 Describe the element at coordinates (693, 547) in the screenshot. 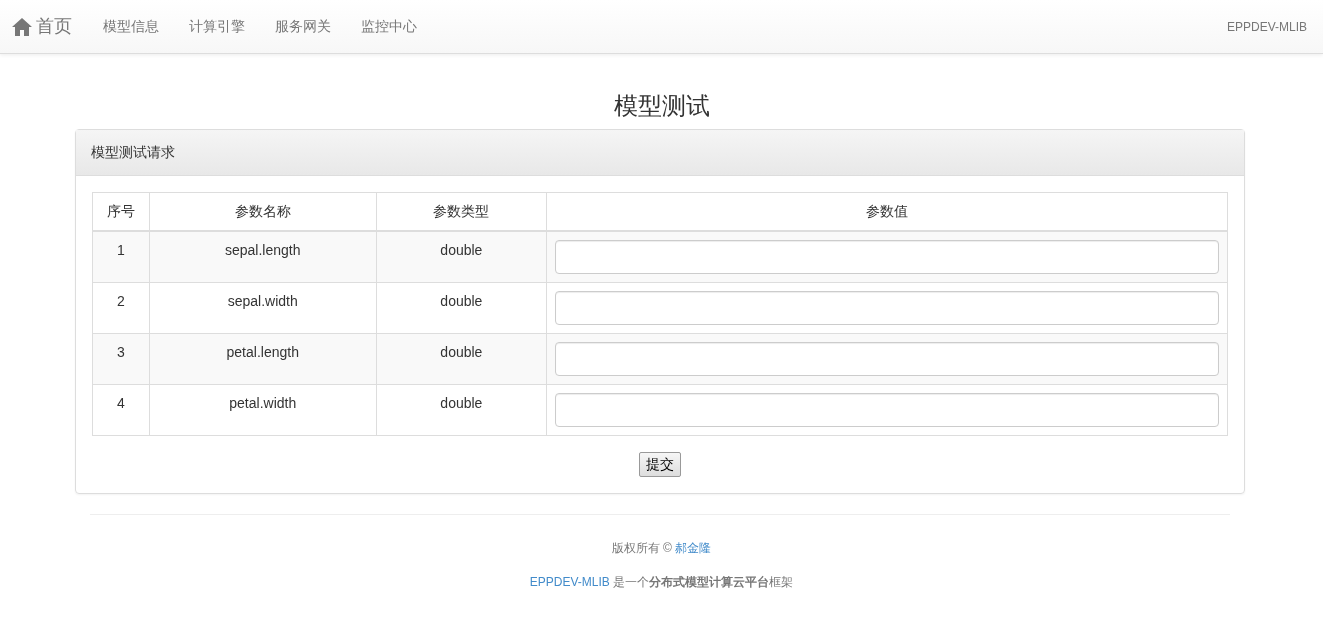

I see `author-link: 郝金隆` at that location.